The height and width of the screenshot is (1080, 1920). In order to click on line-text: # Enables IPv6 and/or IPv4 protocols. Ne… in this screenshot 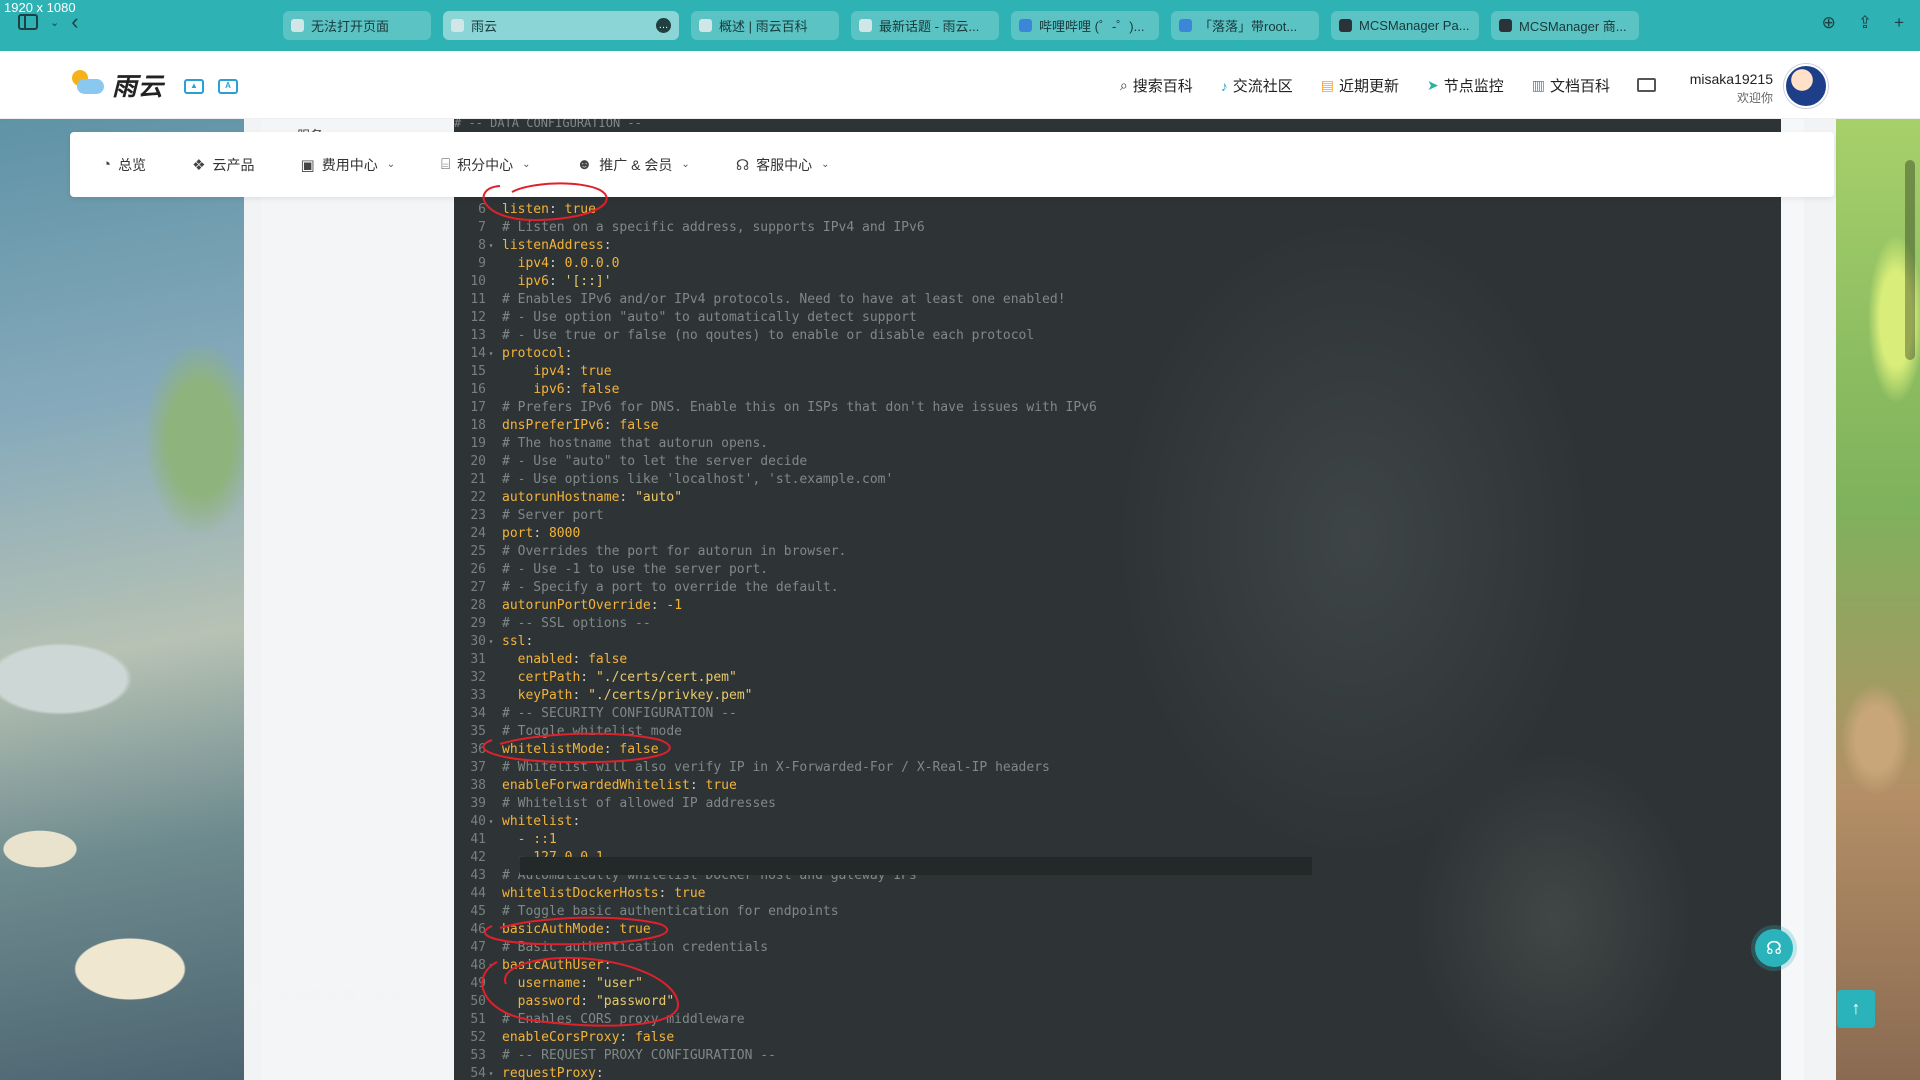, I will do `click(781, 300)`.